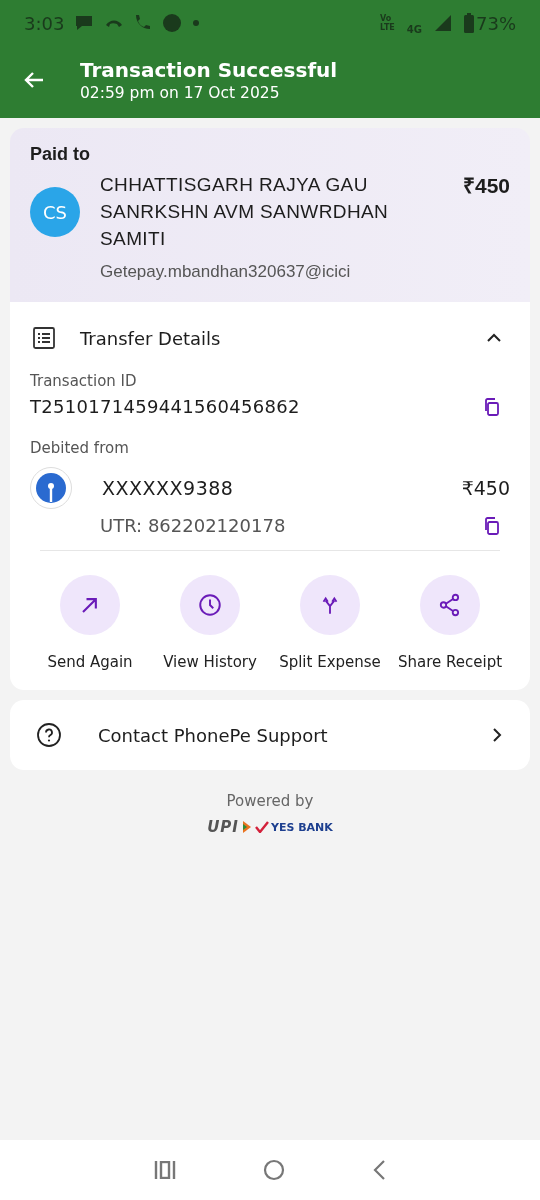 This screenshot has height=1200, width=540. What do you see at coordinates (90, 624) in the screenshot?
I see `action-button: Send Again` at bounding box center [90, 624].